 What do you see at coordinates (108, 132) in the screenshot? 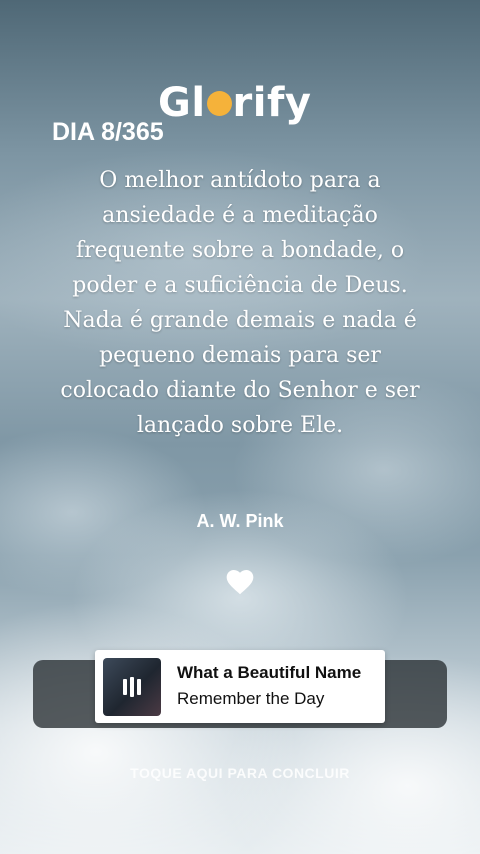
I see `day-counter: DIA 8/365` at bounding box center [108, 132].